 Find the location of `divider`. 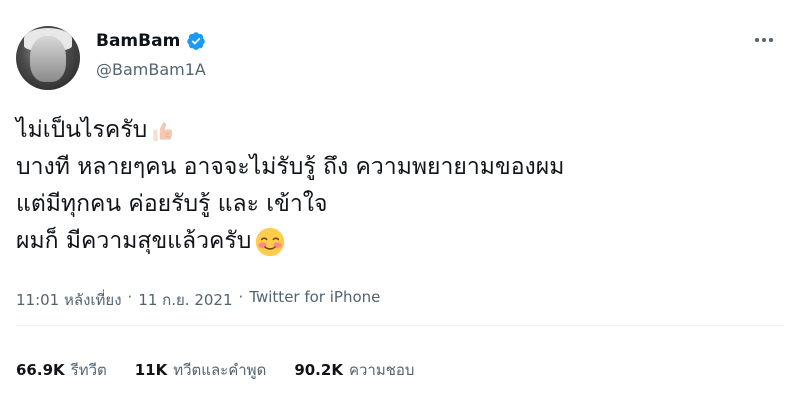

divider is located at coordinates (400, 325).